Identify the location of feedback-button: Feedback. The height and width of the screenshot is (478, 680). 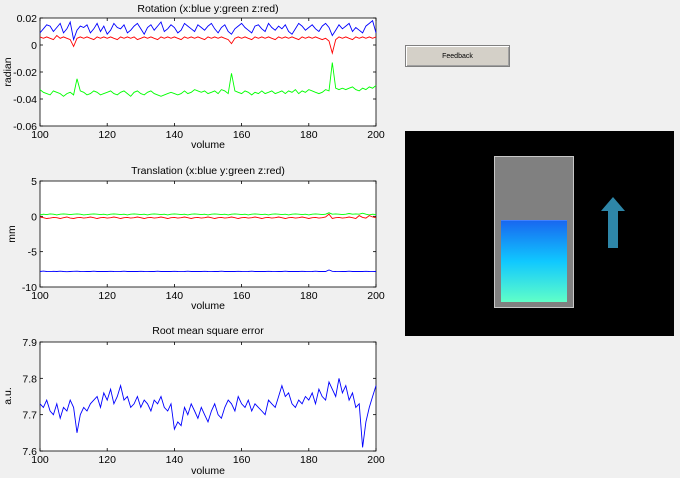
(457, 56).